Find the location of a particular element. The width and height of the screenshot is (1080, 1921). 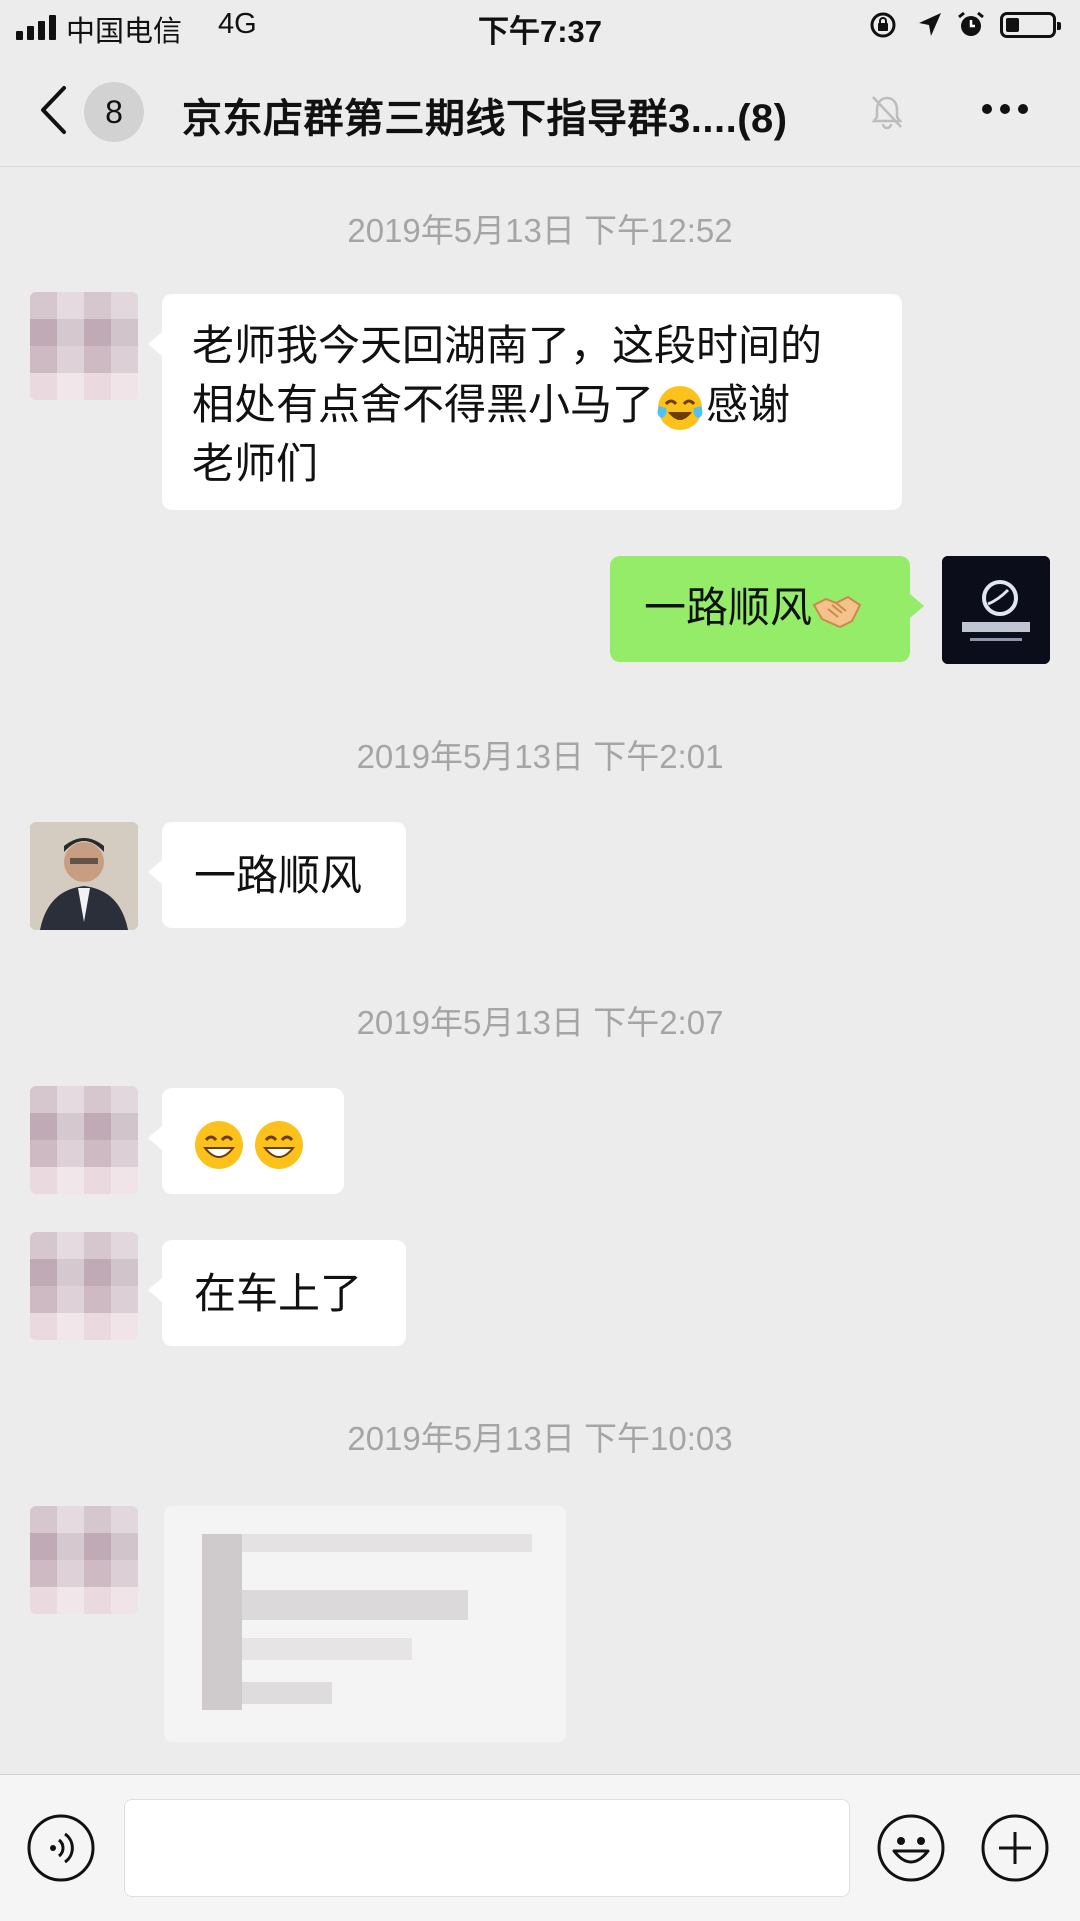

back-icon is located at coordinates (53, 110).